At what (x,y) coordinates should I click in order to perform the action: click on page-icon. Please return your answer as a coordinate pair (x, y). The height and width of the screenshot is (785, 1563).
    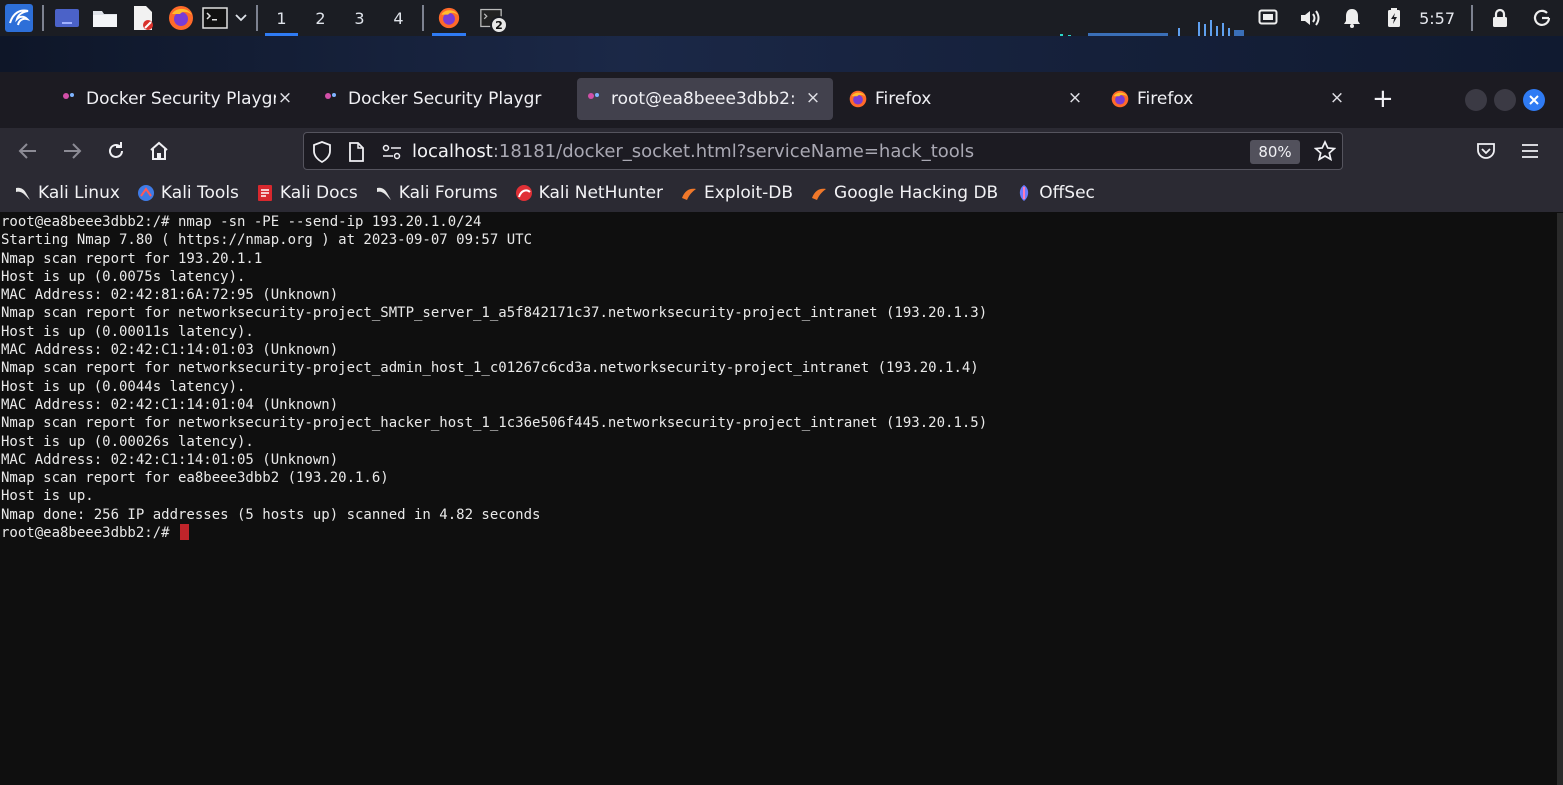
    Looking at the image, I should click on (356, 152).